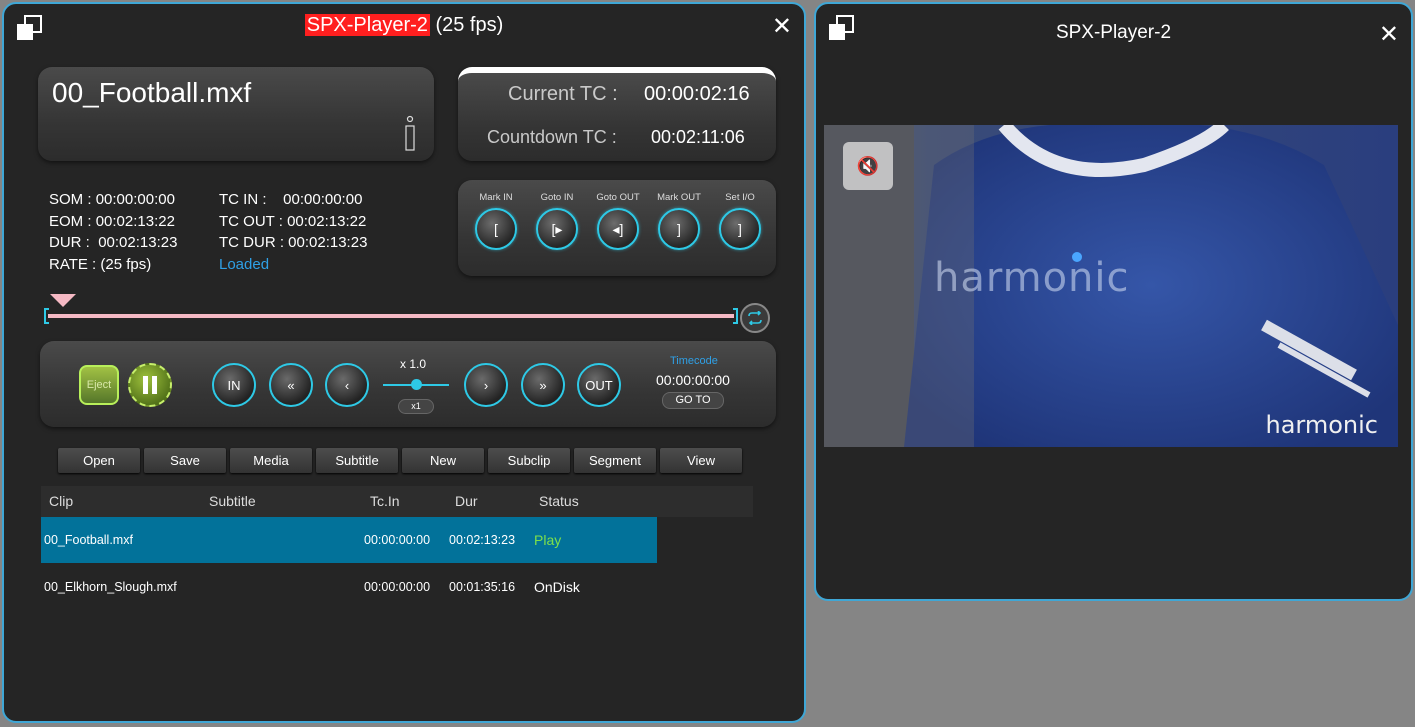 The height and width of the screenshot is (727, 1415). Describe the element at coordinates (693, 400) in the screenshot. I see `goto-button: GO TO` at that location.